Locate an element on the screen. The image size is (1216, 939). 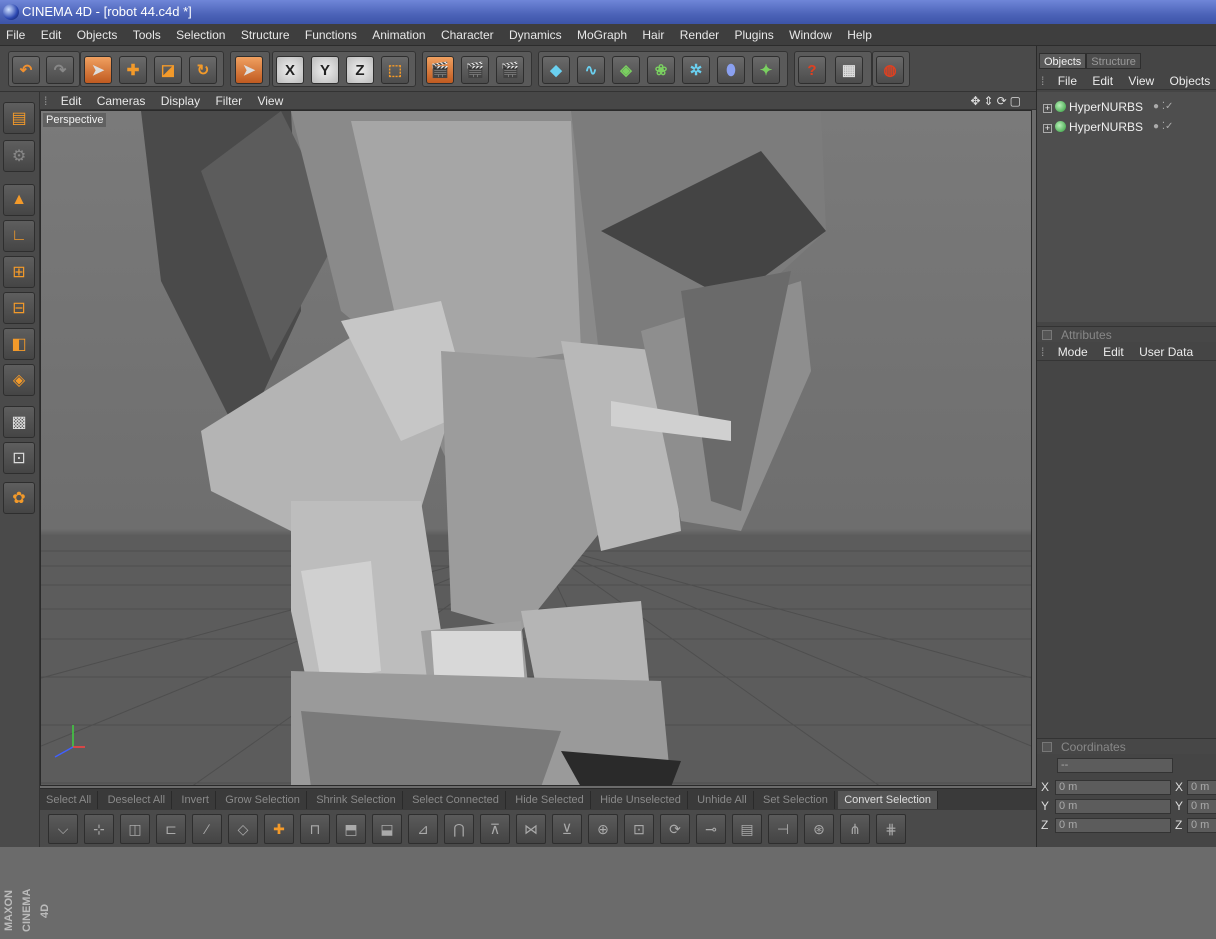
objects-menu-edit: Edit is located at coordinates (1102, 81).